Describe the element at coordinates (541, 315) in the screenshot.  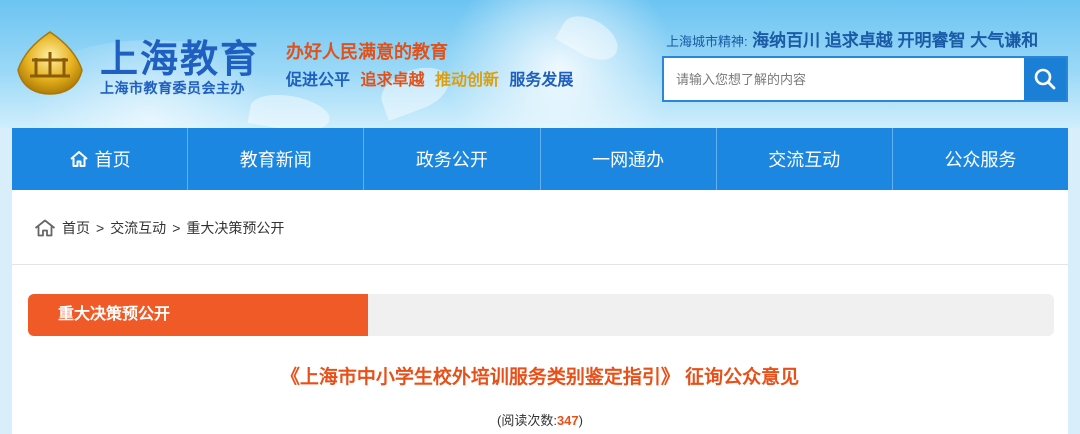
I see `section-header-bar: 重大决策预公开` at that location.